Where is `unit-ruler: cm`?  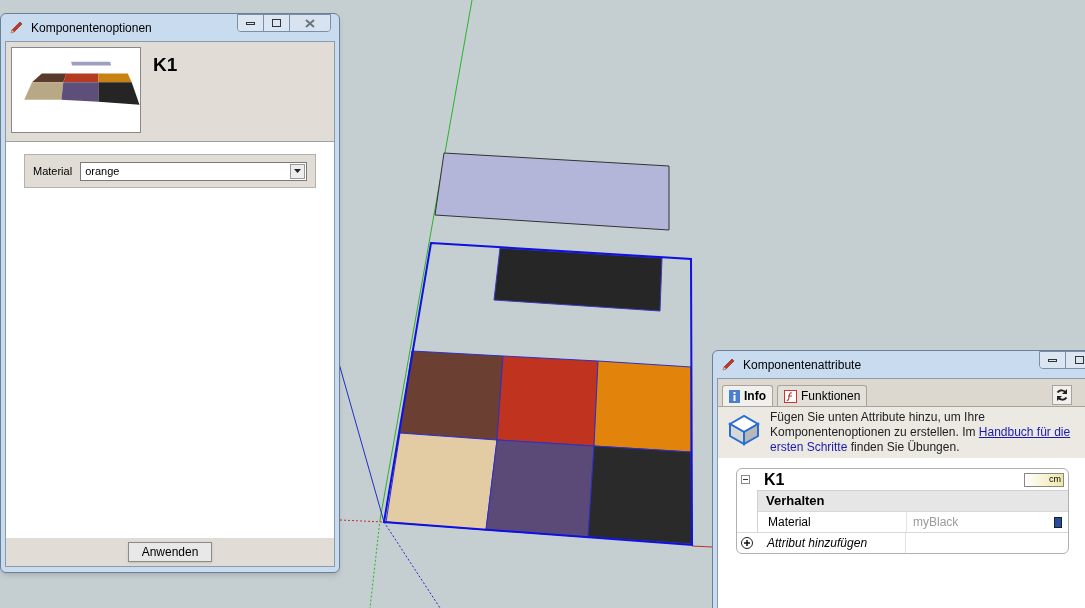
unit-ruler: cm is located at coordinates (1044, 479).